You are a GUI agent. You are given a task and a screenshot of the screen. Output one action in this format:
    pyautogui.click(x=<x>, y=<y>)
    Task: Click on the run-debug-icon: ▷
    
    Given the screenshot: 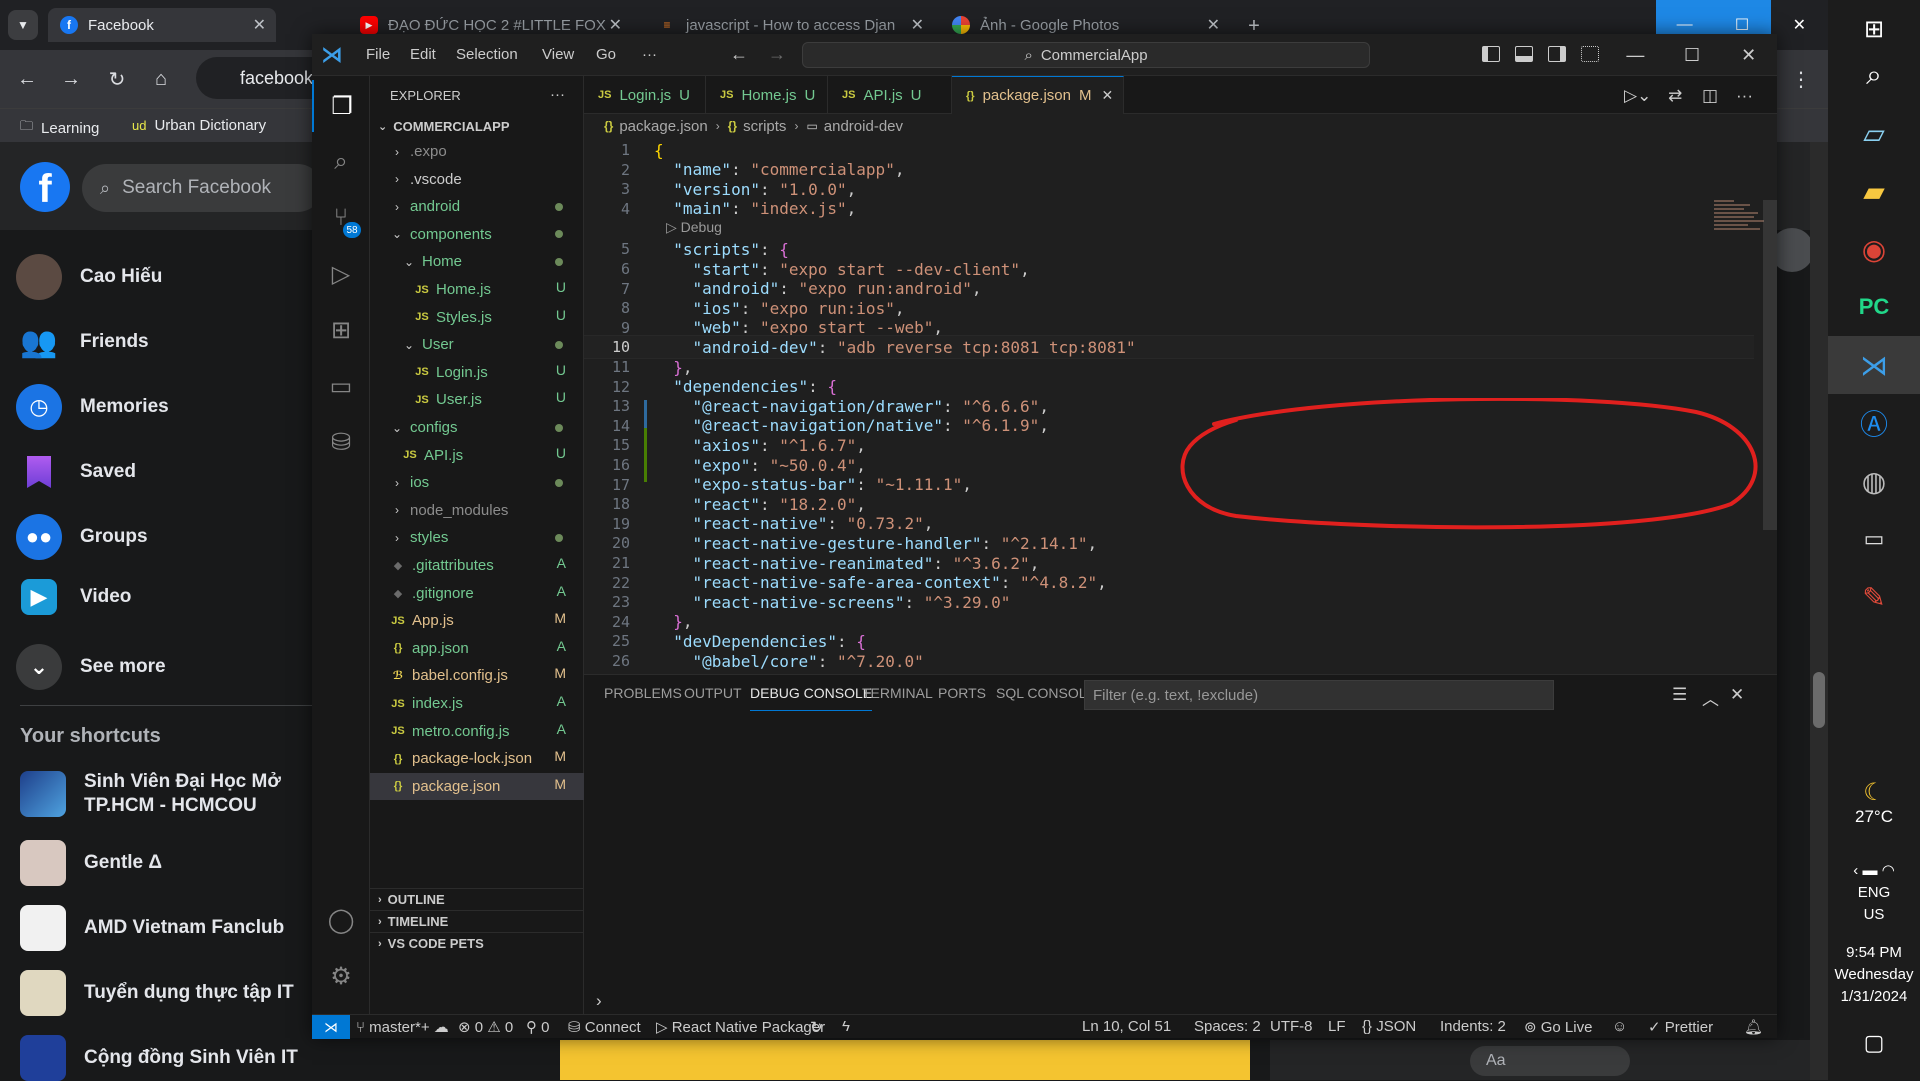 What is the action you would take?
    pyautogui.click(x=341, y=274)
    